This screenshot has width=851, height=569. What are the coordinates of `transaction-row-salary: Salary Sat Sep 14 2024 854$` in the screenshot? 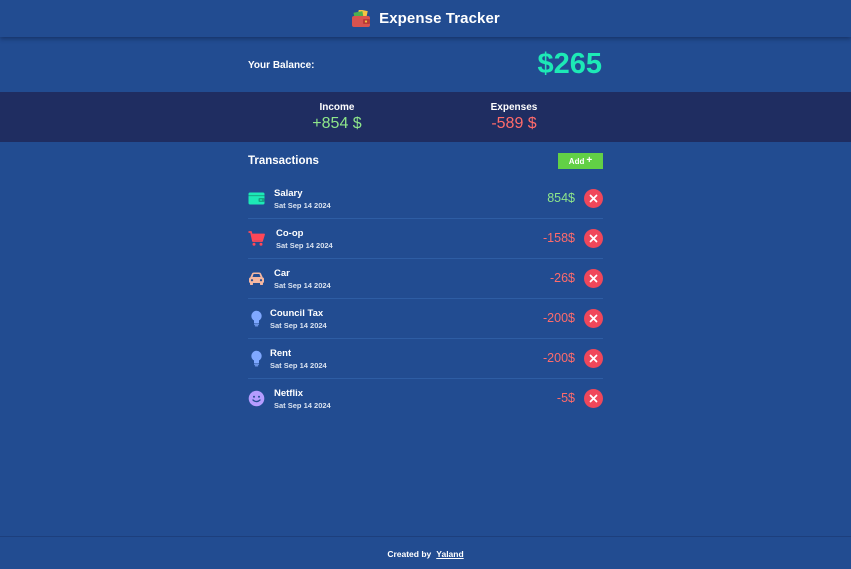 It's located at (425, 199).